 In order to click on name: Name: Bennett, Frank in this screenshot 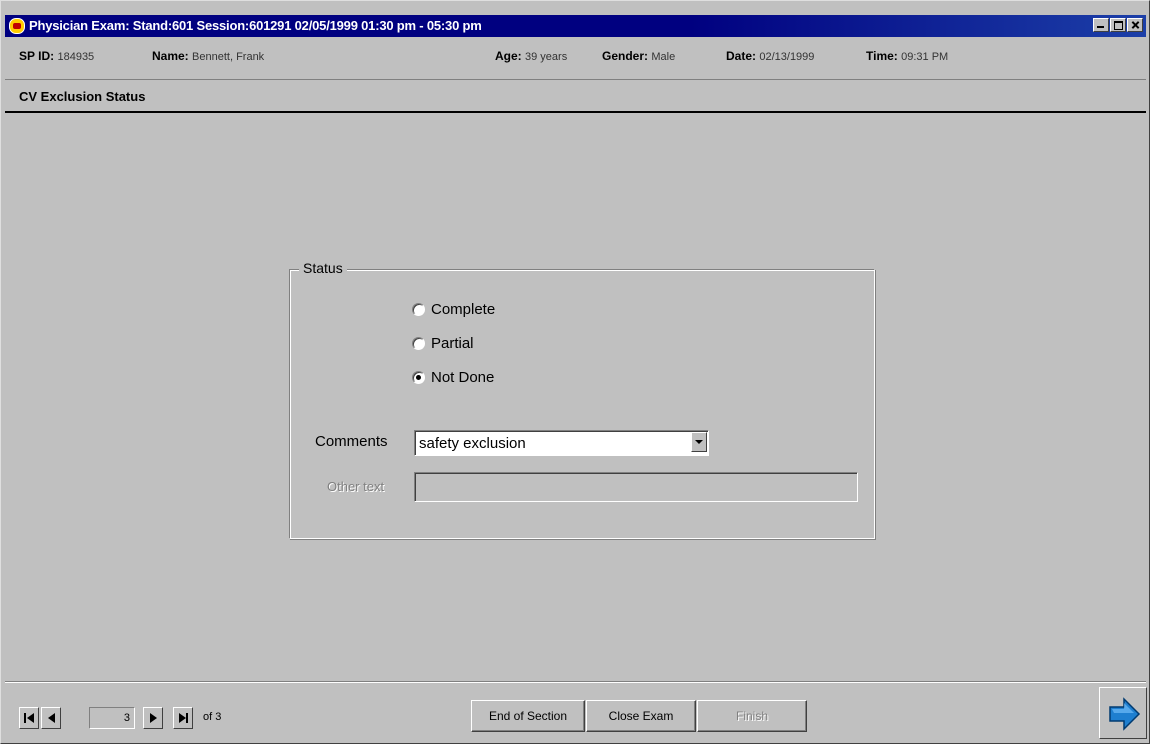, I will do `click(208, 56)`.